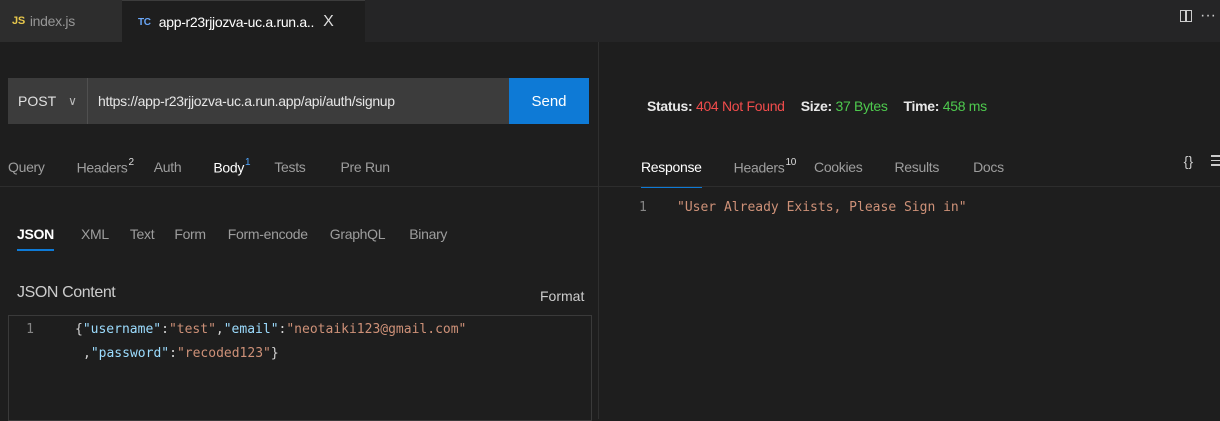 This screenshot has height=421, width=1220. I want to click on tab-docs: Docs, so click(988, 167).